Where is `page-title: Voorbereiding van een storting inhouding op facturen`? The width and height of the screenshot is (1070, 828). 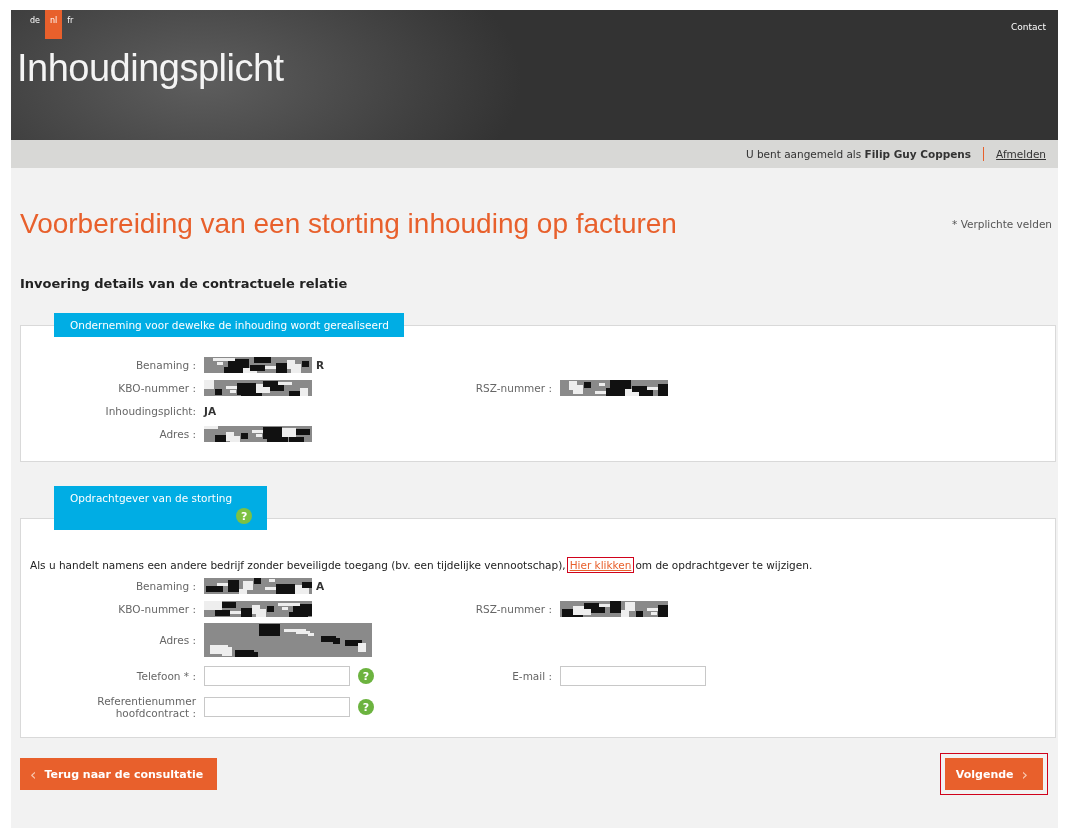
page-title: Voorbereiding van een storting inhouding op facturen is located at coordinates (348, 224).